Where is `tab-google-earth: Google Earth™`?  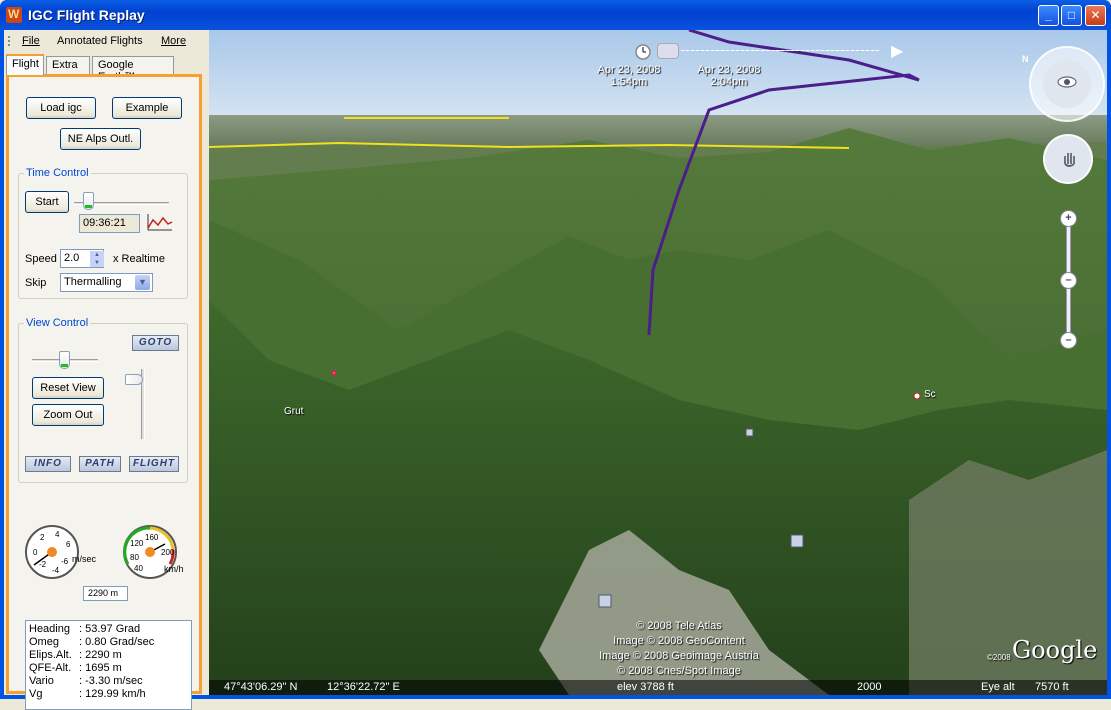 tab-google-earth: Google Earth™ is located at coordinates (133, 69).